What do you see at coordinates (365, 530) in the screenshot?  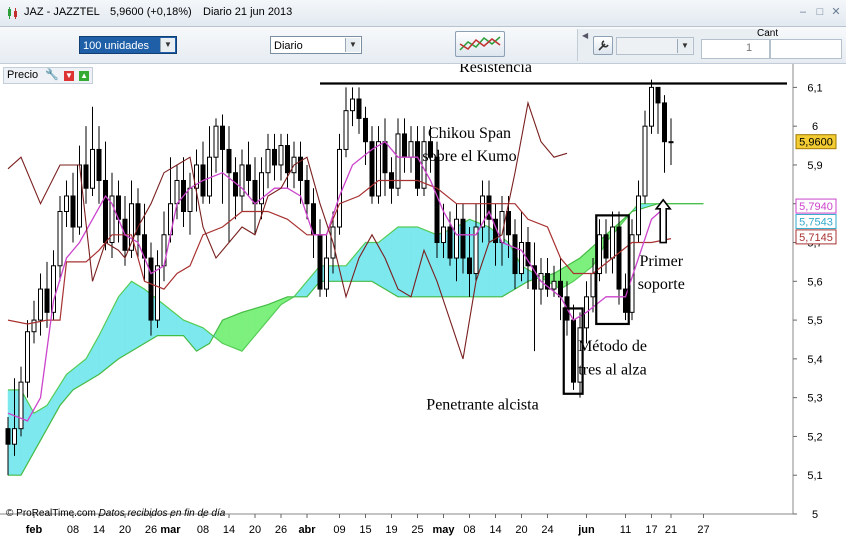 I see `x-tick-label: 15` at bounding box center [365, 530].